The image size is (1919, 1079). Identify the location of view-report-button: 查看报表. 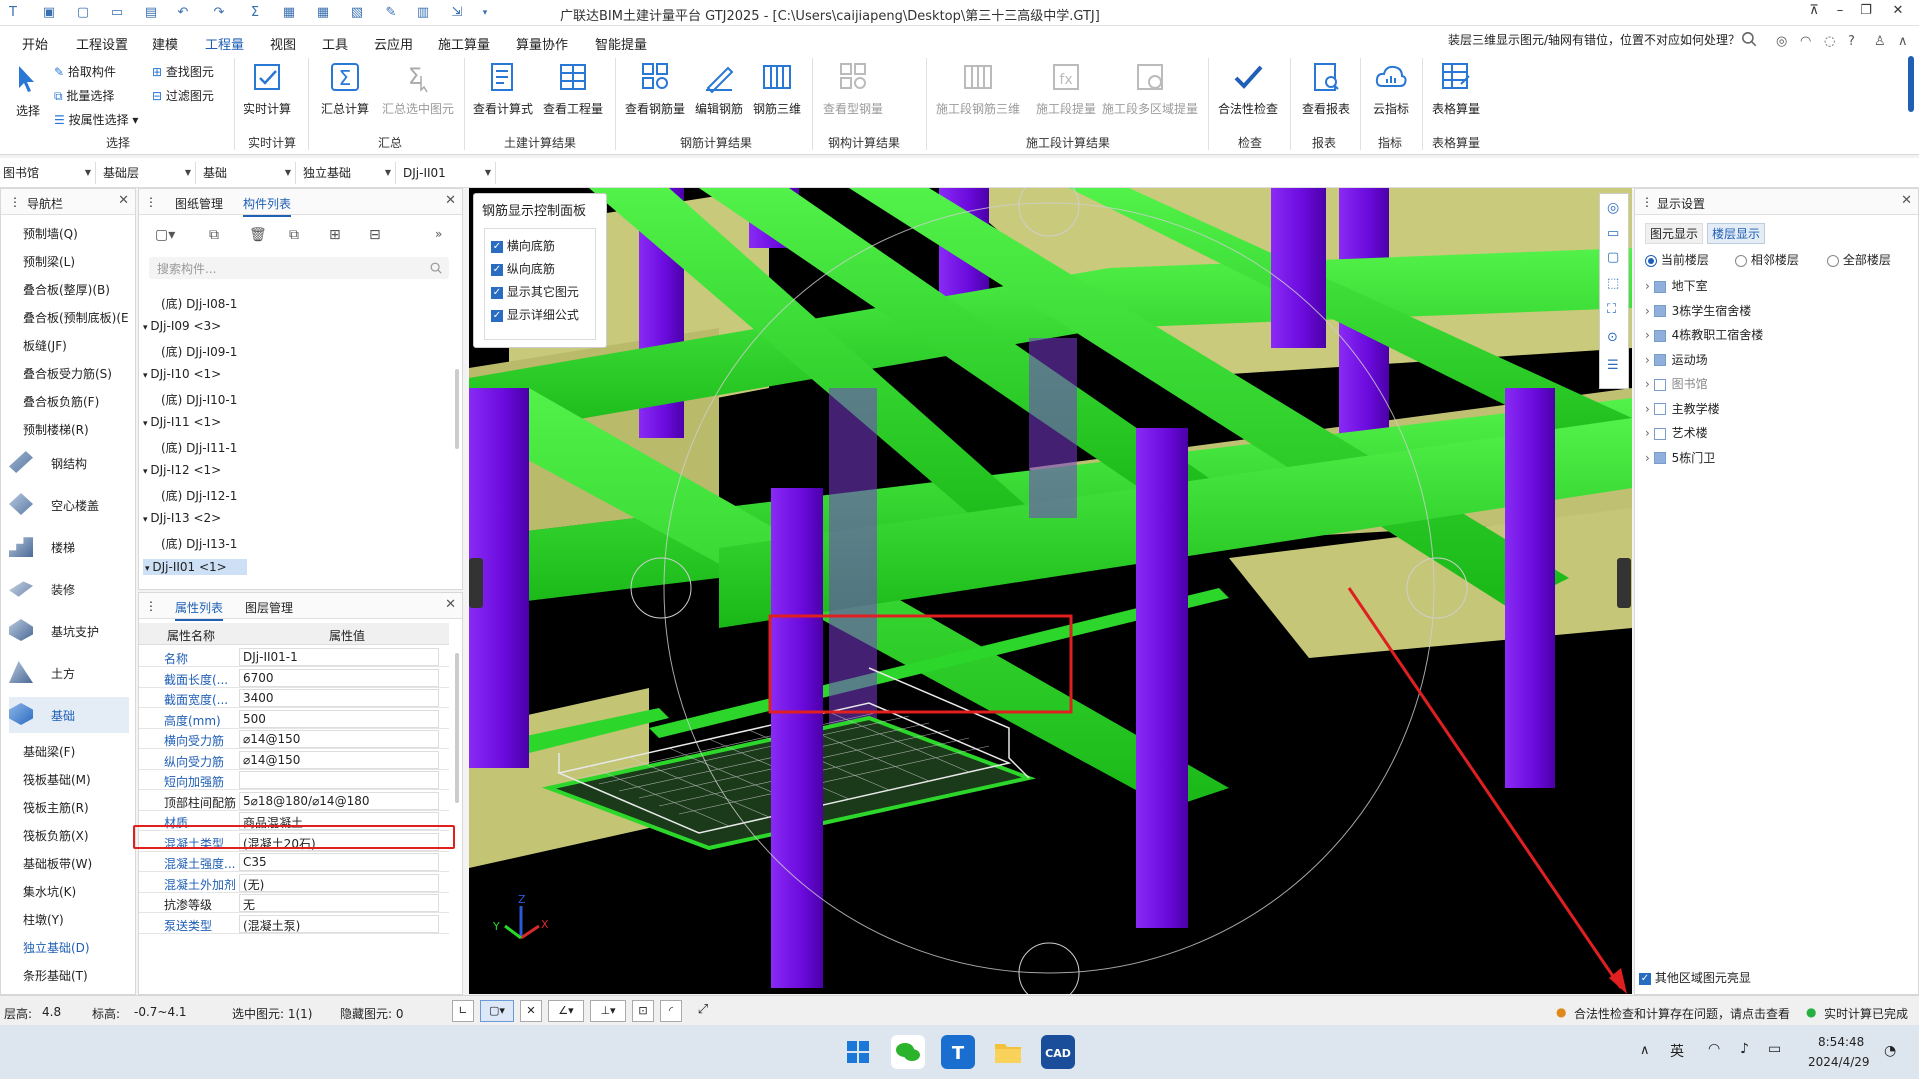
(1326, 88).